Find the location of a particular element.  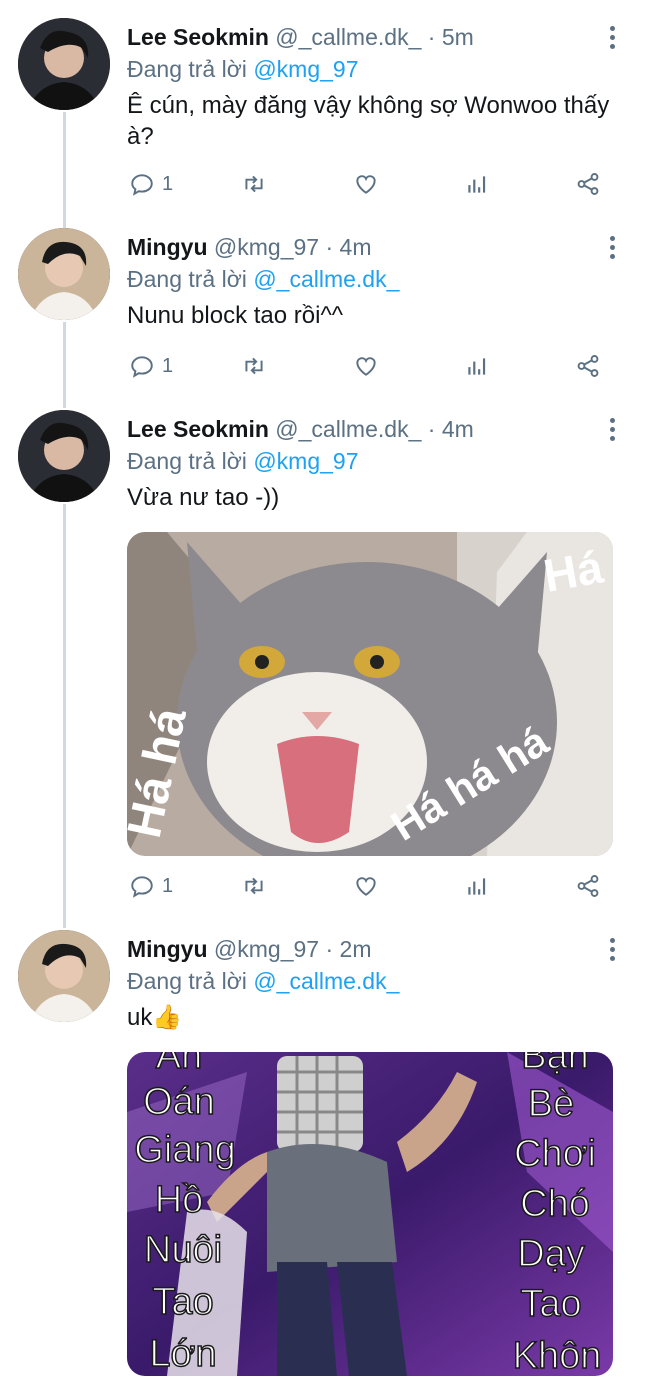

meme-right-word: Chó is located at coordinates (555, 1204).